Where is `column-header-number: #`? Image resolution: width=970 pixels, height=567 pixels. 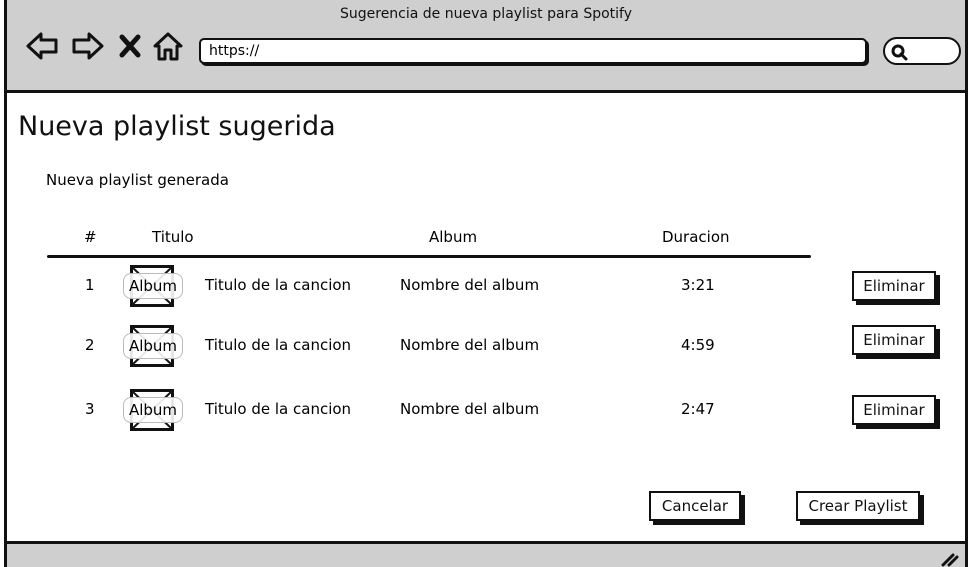 column-header-number: # is located at coordinates (90, 237).